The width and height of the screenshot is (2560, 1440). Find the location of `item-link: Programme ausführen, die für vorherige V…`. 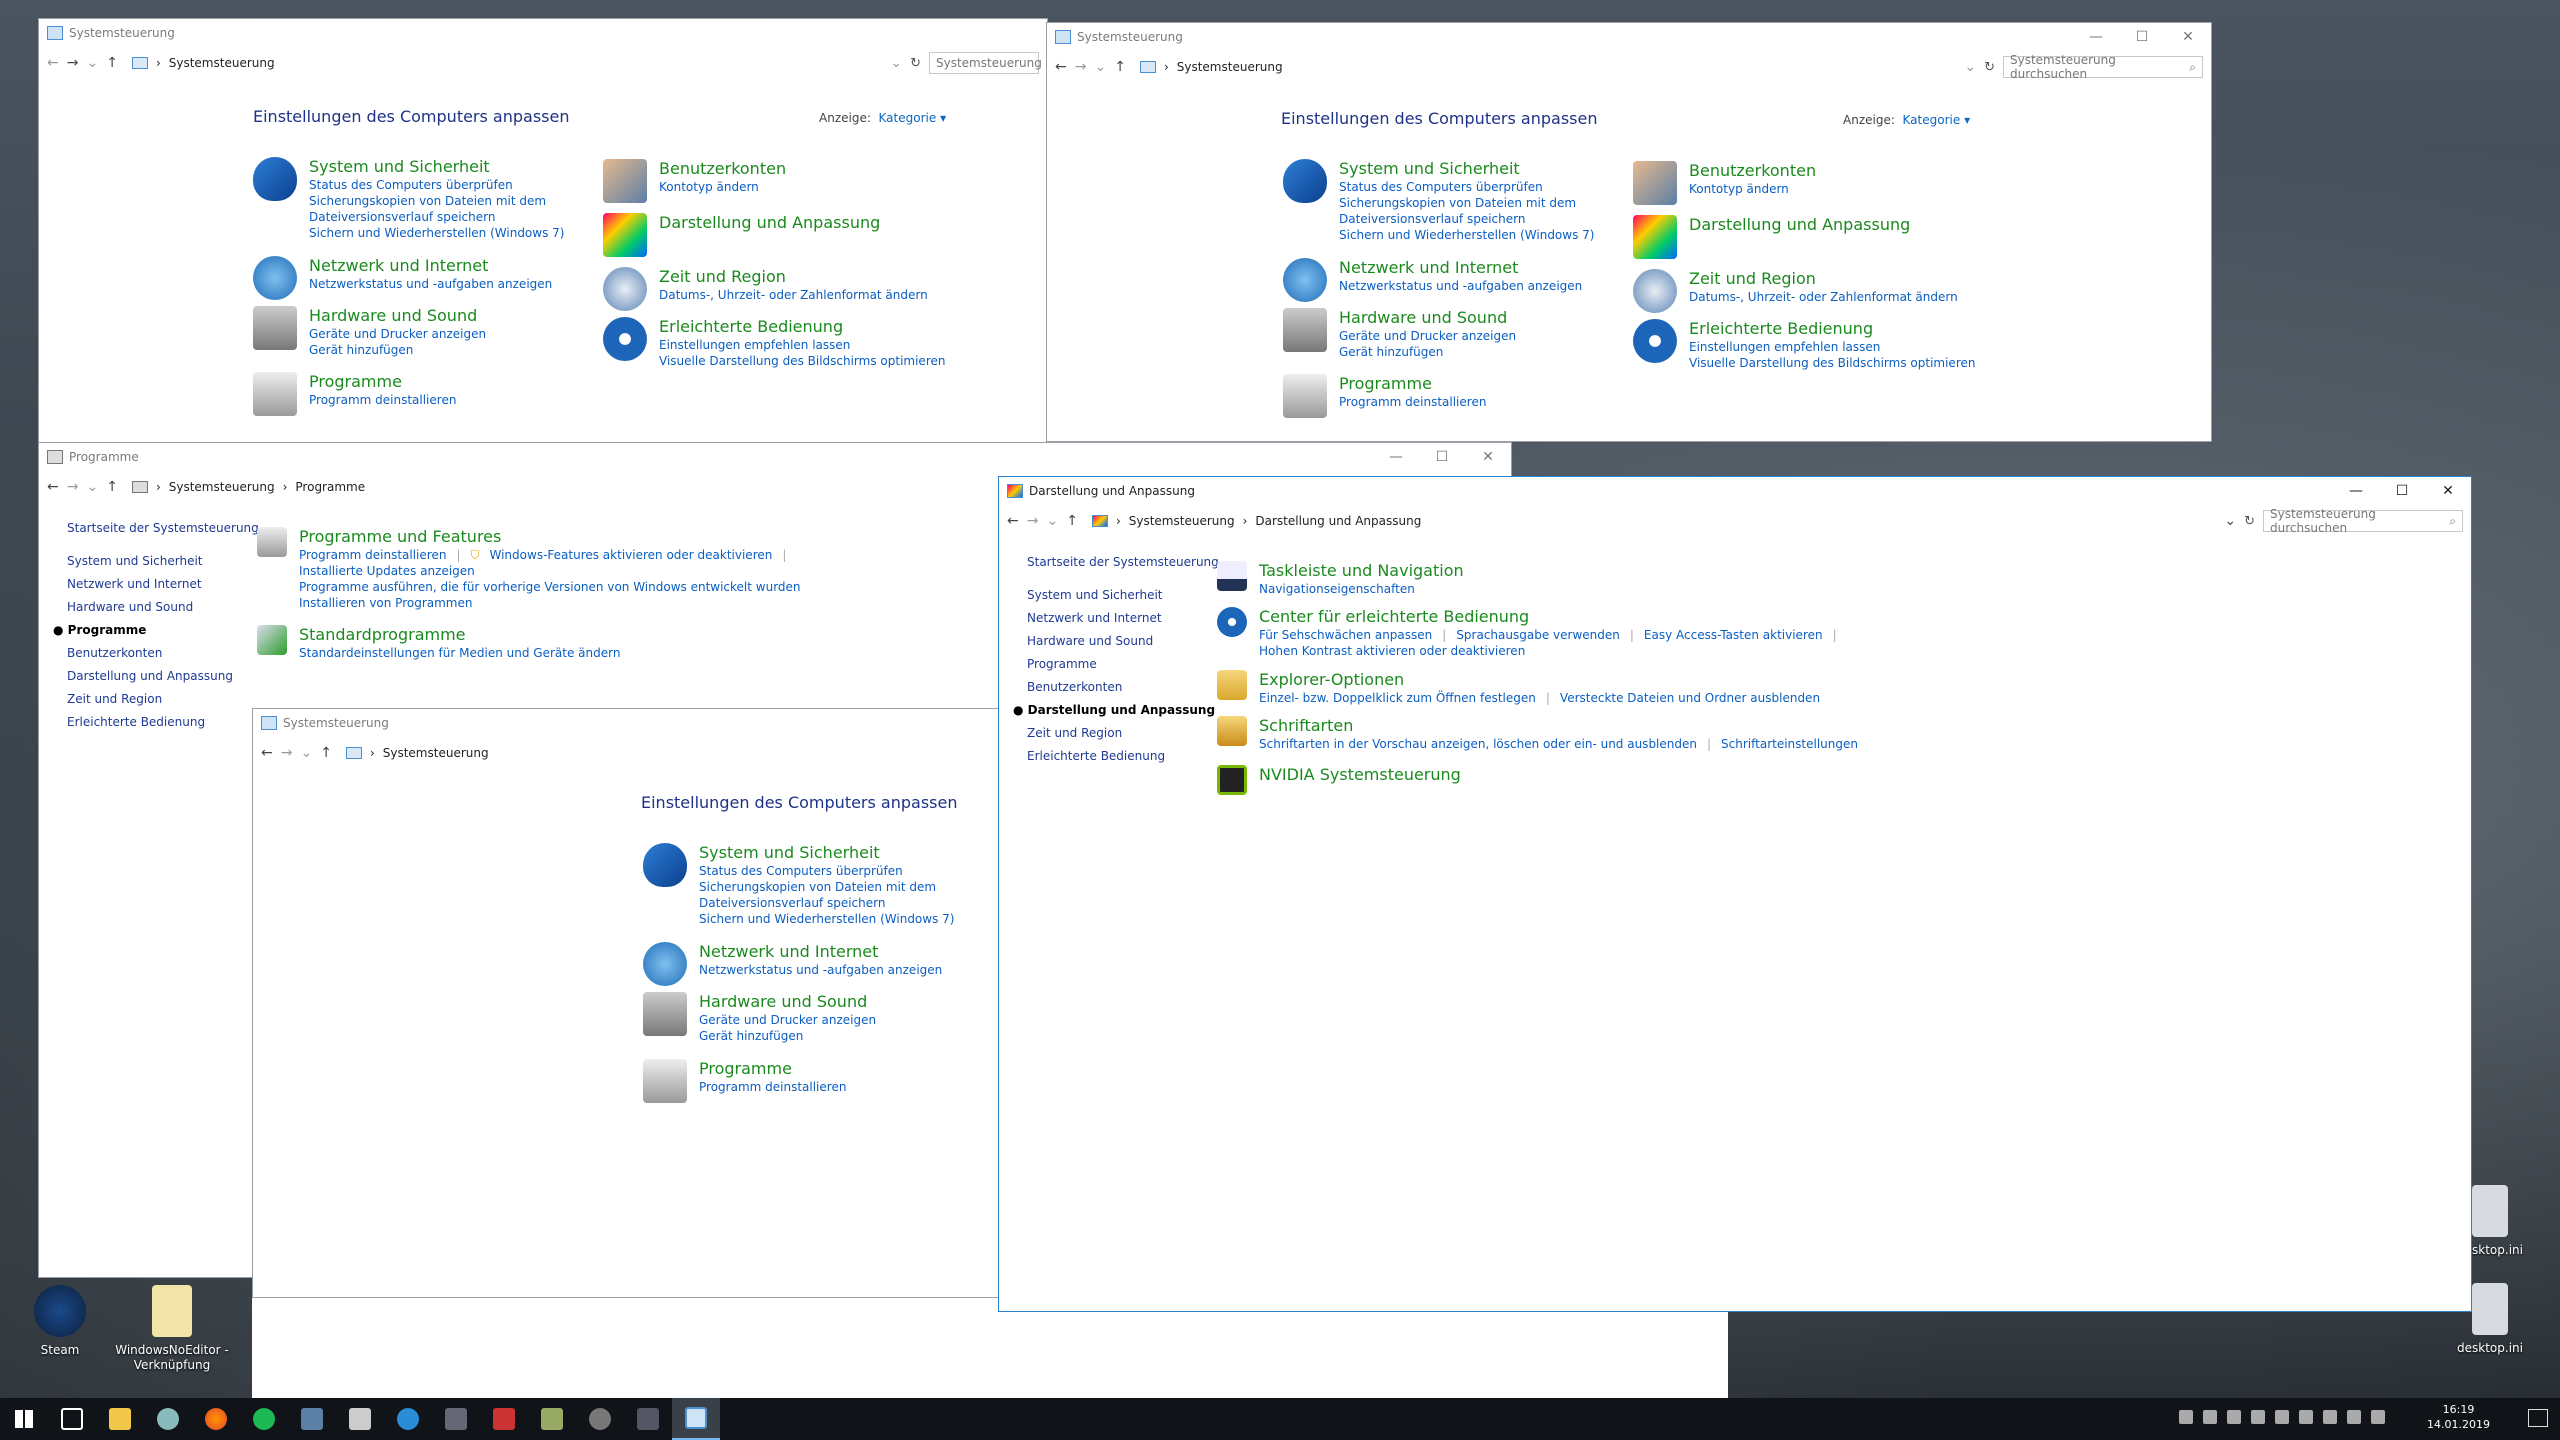

item-link: Programme ausführen, die für vorherige V… is located at coordinates (550, 587).